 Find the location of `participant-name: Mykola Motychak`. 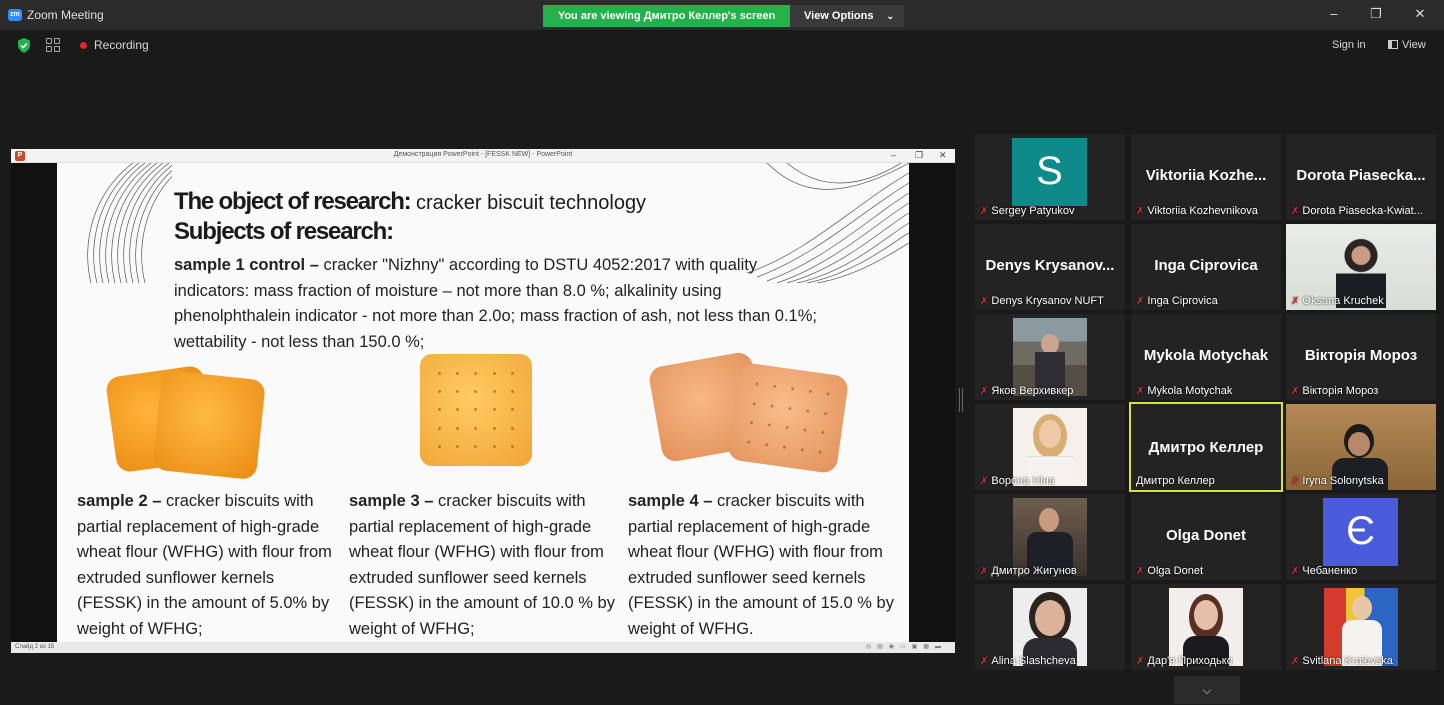

participant-name: Mykola Motychak is located at coordinates (1206, 355).